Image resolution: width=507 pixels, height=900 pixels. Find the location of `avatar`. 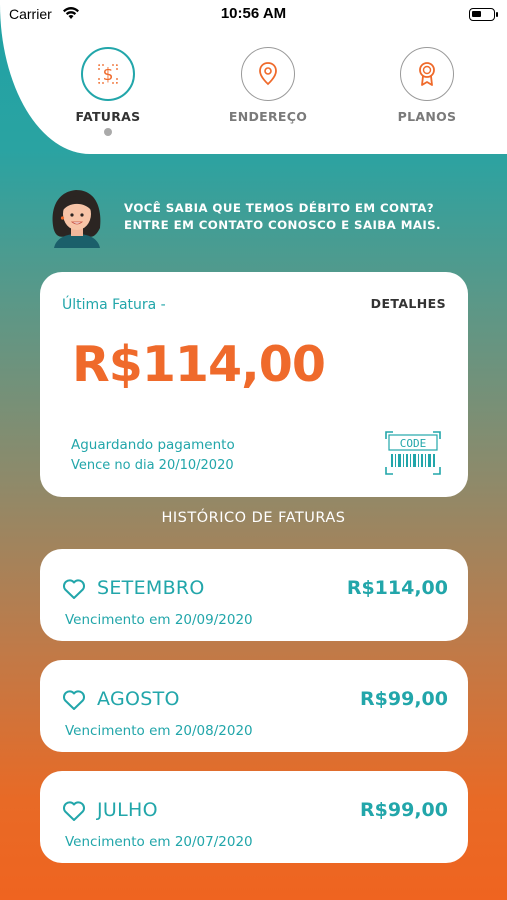

avatar is located at coordinates (77, 216).